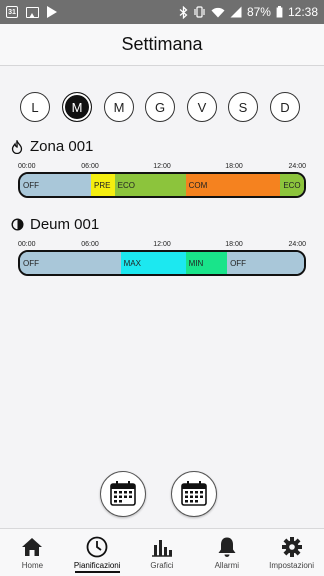 Image resolution: width=324 pixels, height=576 pixels. Describe the element at coordinates (17, 225) in the screenshot. I see `half-circle-icon` at that location.